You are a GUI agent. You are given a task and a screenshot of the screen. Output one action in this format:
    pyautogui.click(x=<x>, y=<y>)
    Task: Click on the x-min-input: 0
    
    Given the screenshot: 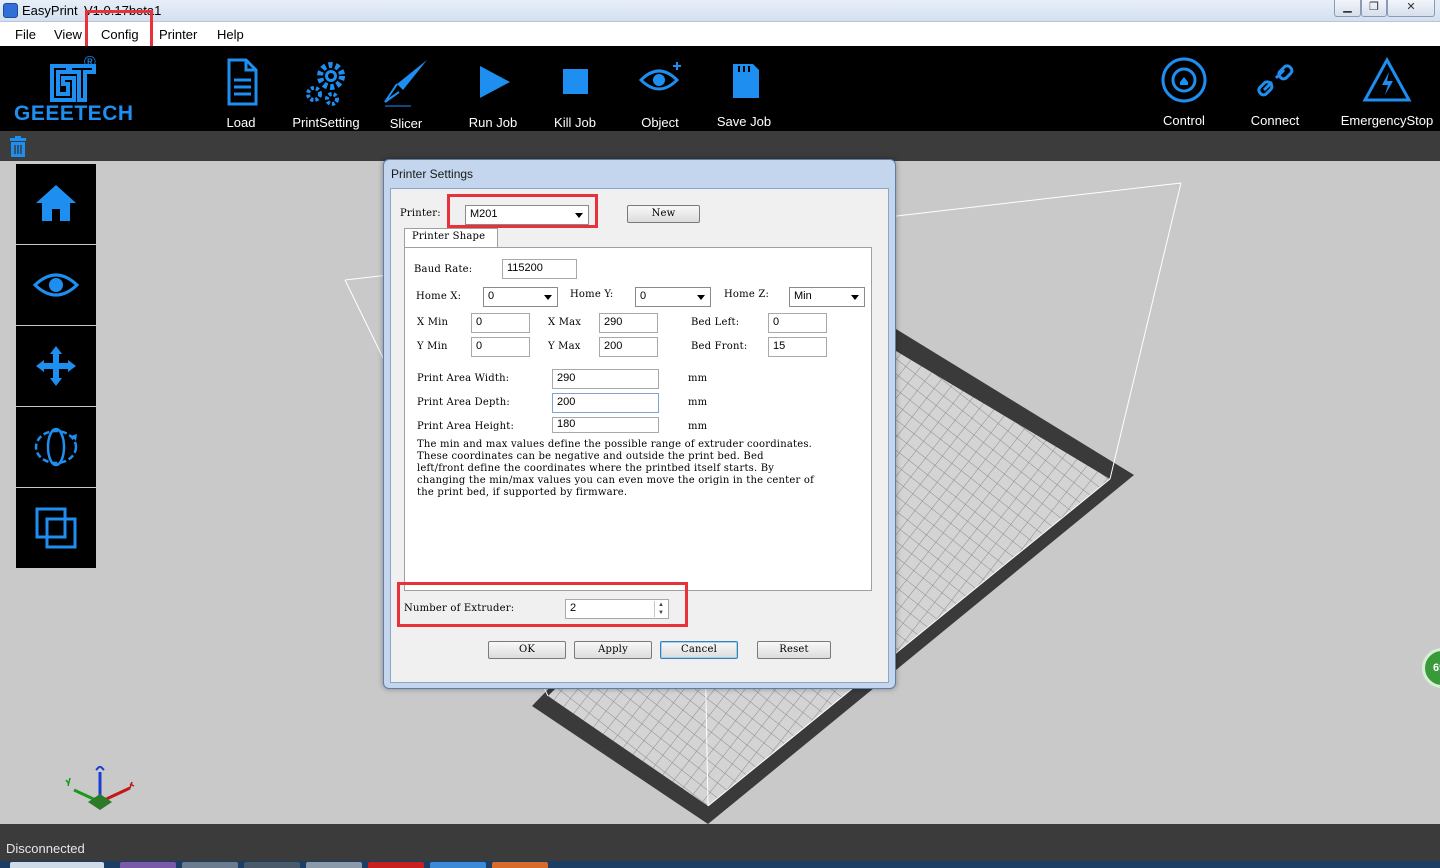 What is the action you would take?
    pyautogui.click(x=500, y=323)
    